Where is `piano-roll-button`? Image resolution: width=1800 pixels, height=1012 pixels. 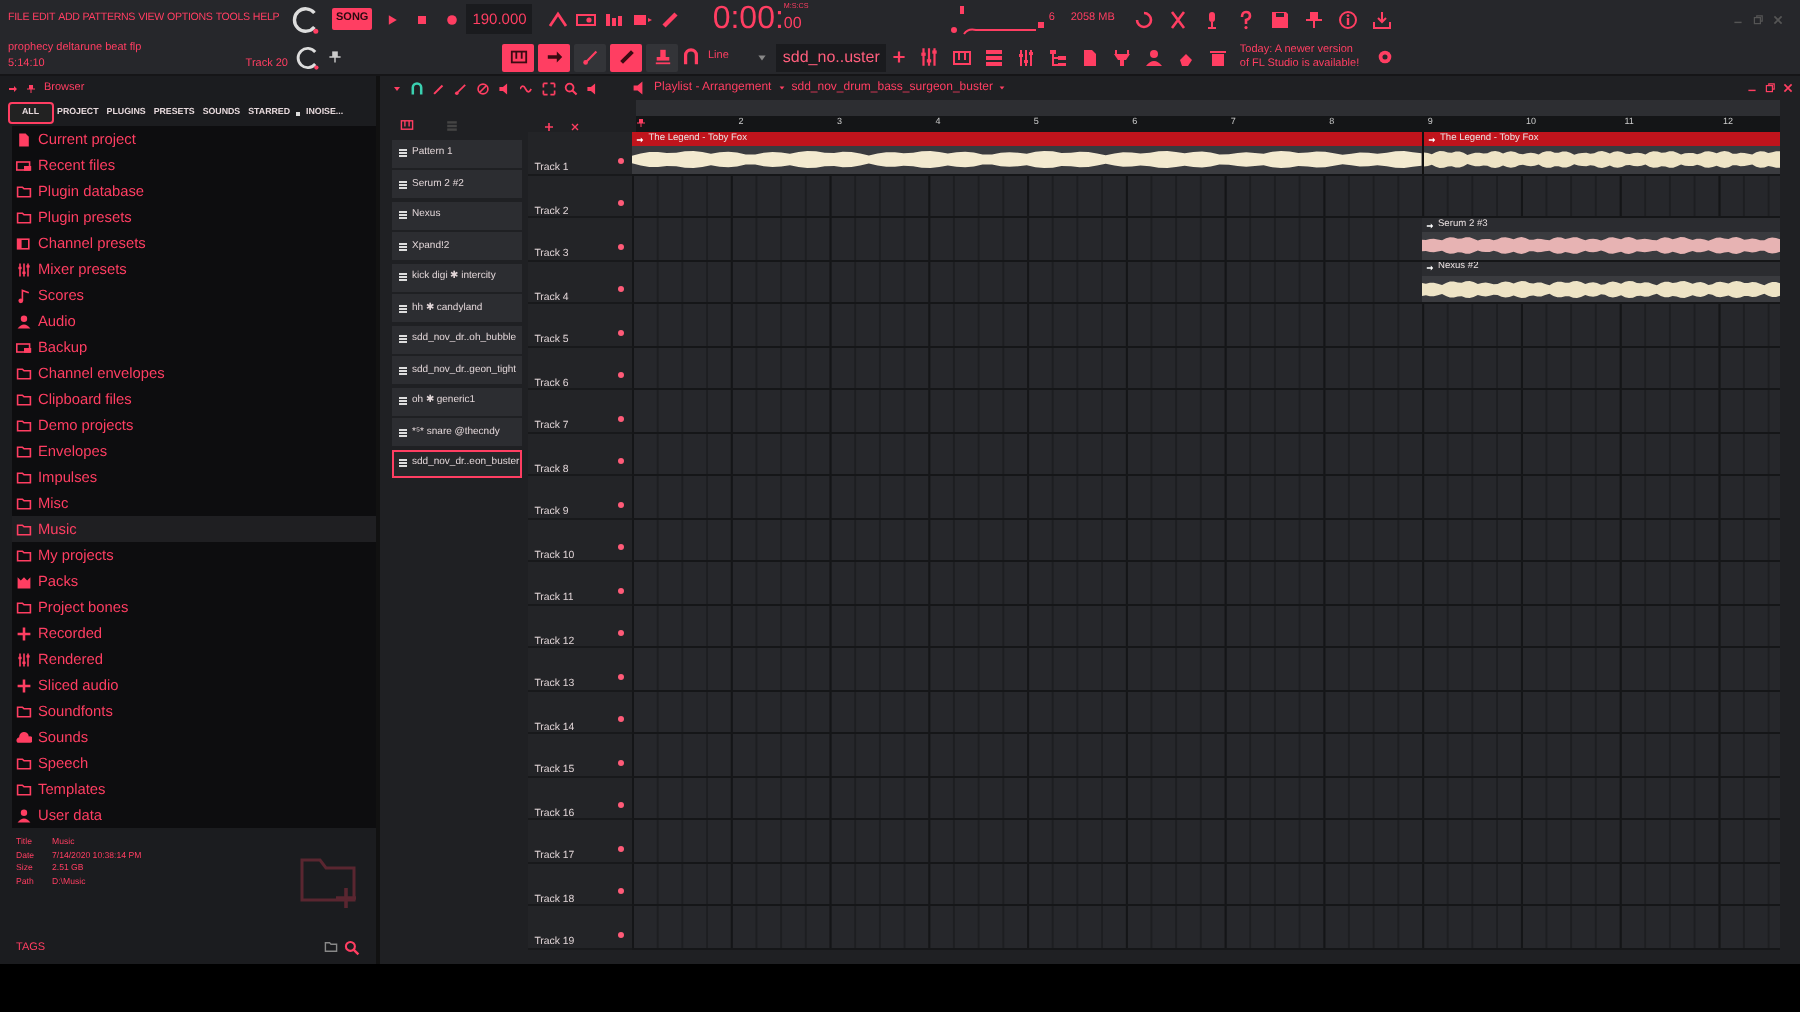 piano-roll-button is located at coordinates (518, 57).